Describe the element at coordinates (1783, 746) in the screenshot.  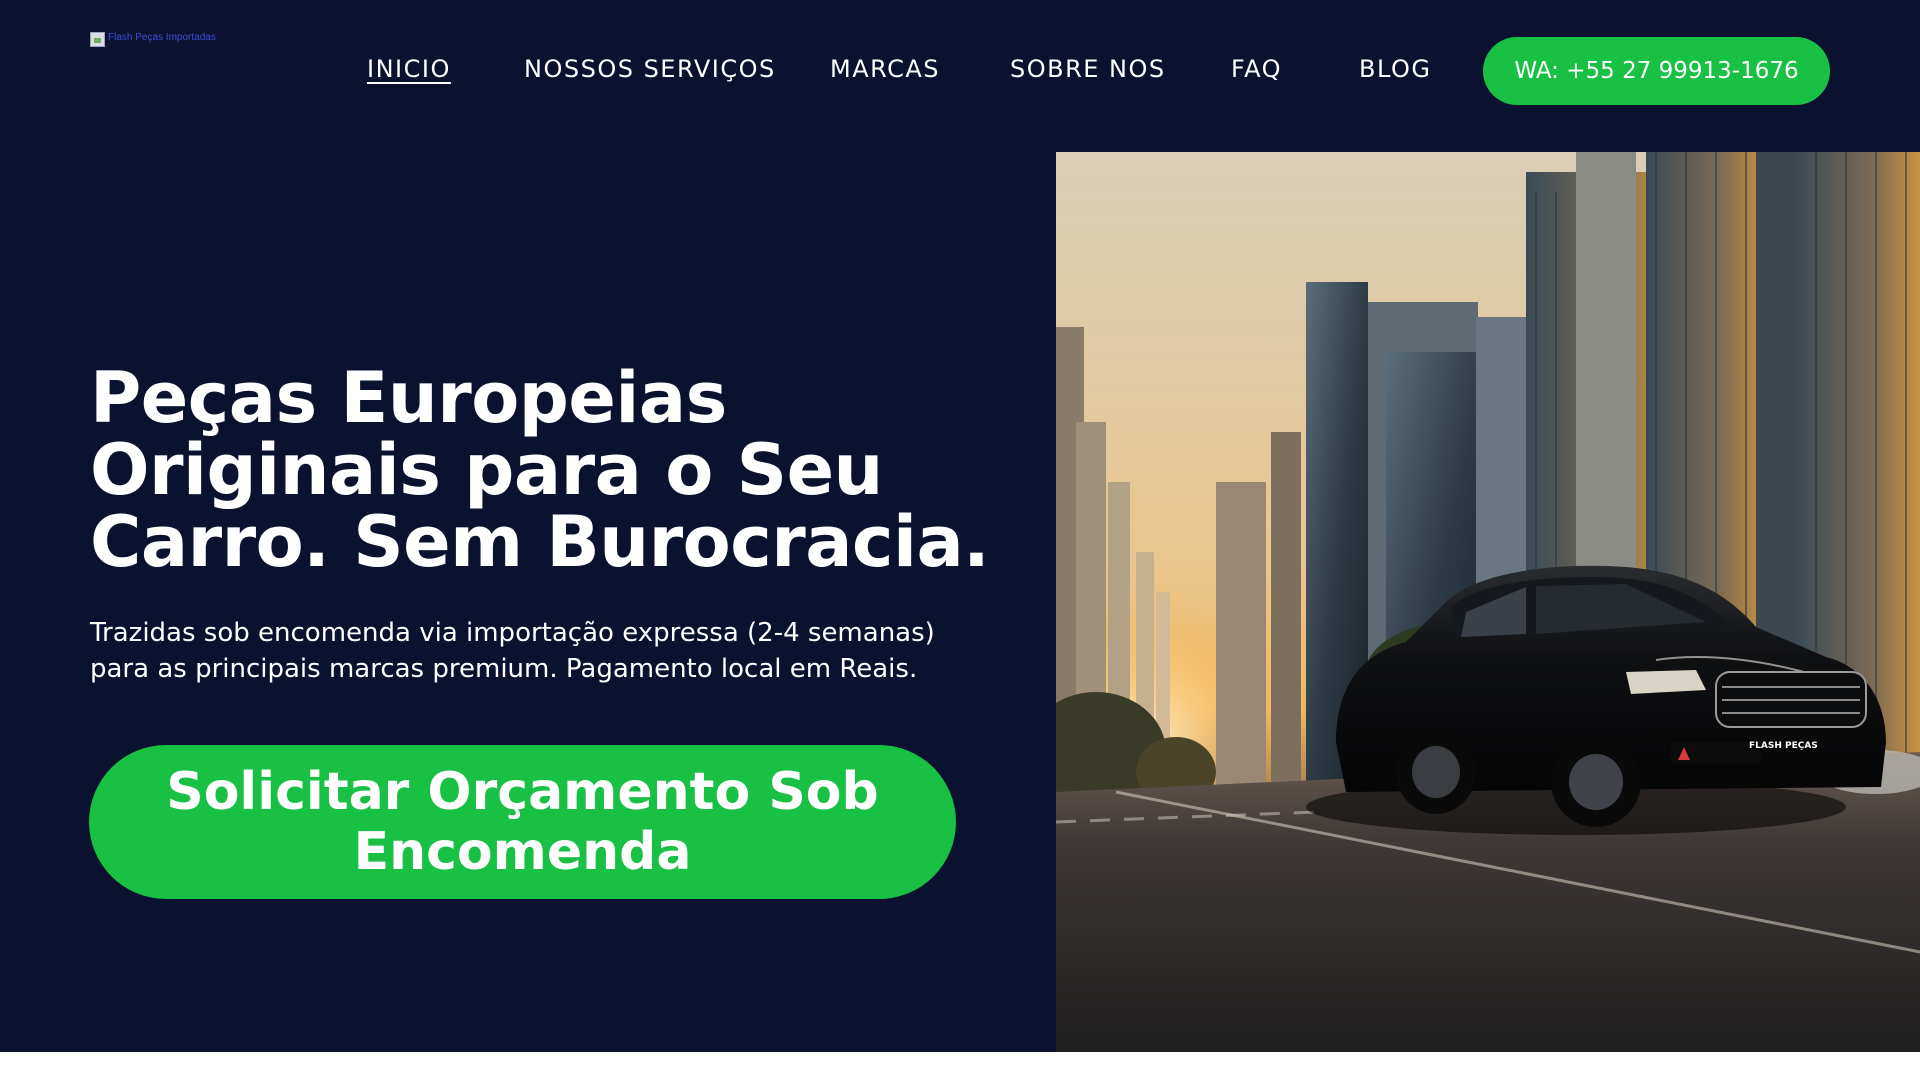
I see `license-plate-text: FLASH PEÇAS` at that location.